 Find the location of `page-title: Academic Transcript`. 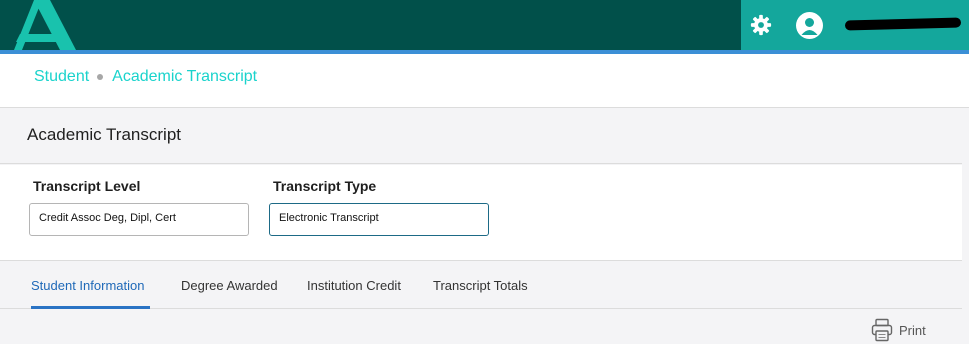

page-title: Academic Transcript is located at coordinates (104, 134).